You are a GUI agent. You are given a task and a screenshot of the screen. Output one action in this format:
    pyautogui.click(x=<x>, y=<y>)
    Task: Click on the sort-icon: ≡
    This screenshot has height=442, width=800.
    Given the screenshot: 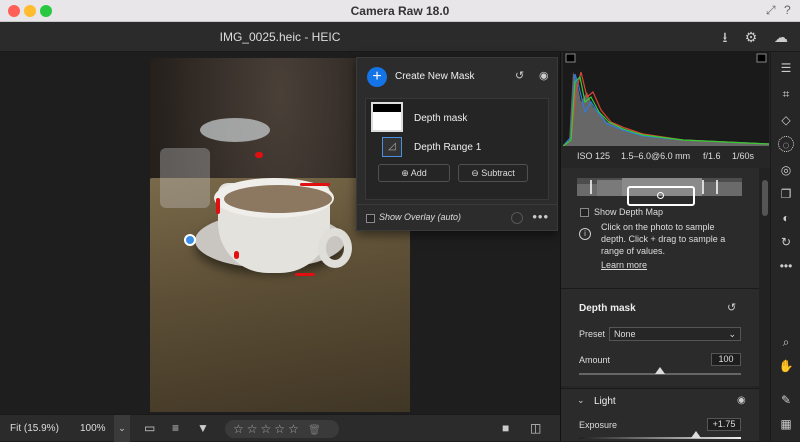 What is the action you would take?
    pyautogui.click(x=175, y=428)
    